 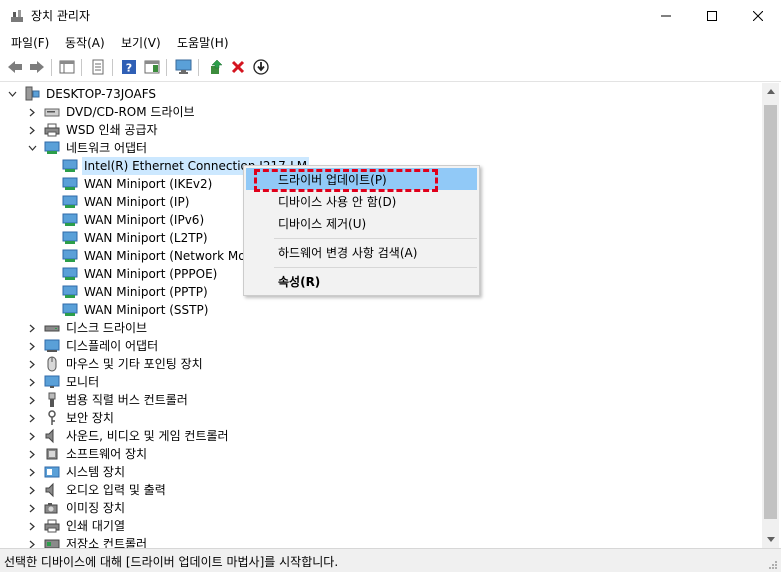 What do you see at coordinates (52, 382) in the screenshot?
I see `monitor-icon` at bounding box center [52, 382].